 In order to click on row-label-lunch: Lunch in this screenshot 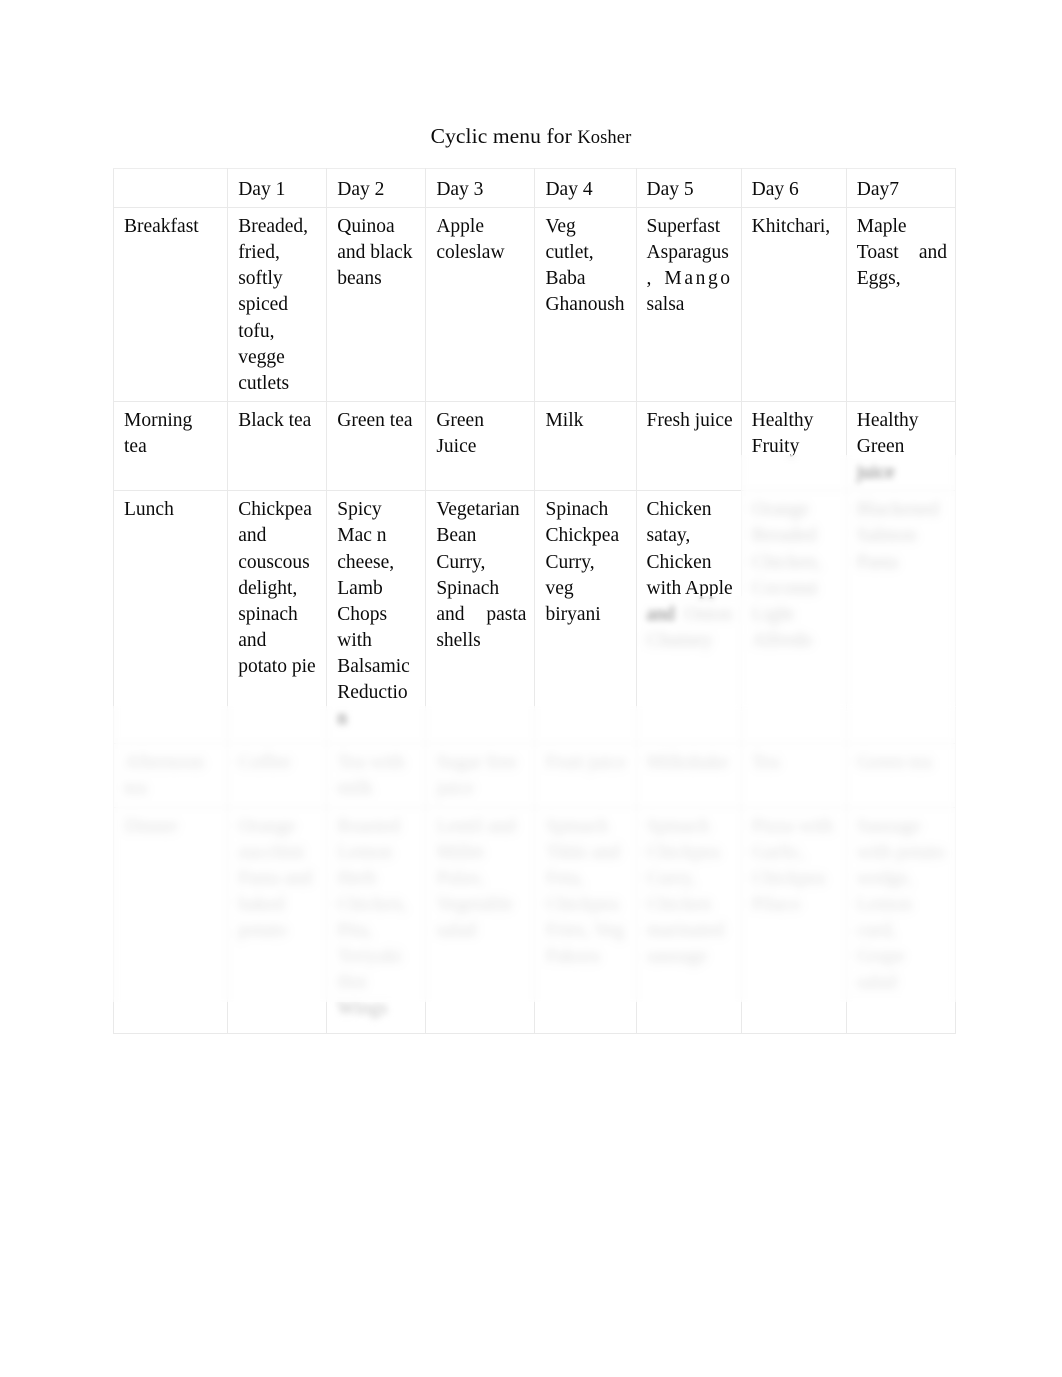, I will do `click(170, 617)`.